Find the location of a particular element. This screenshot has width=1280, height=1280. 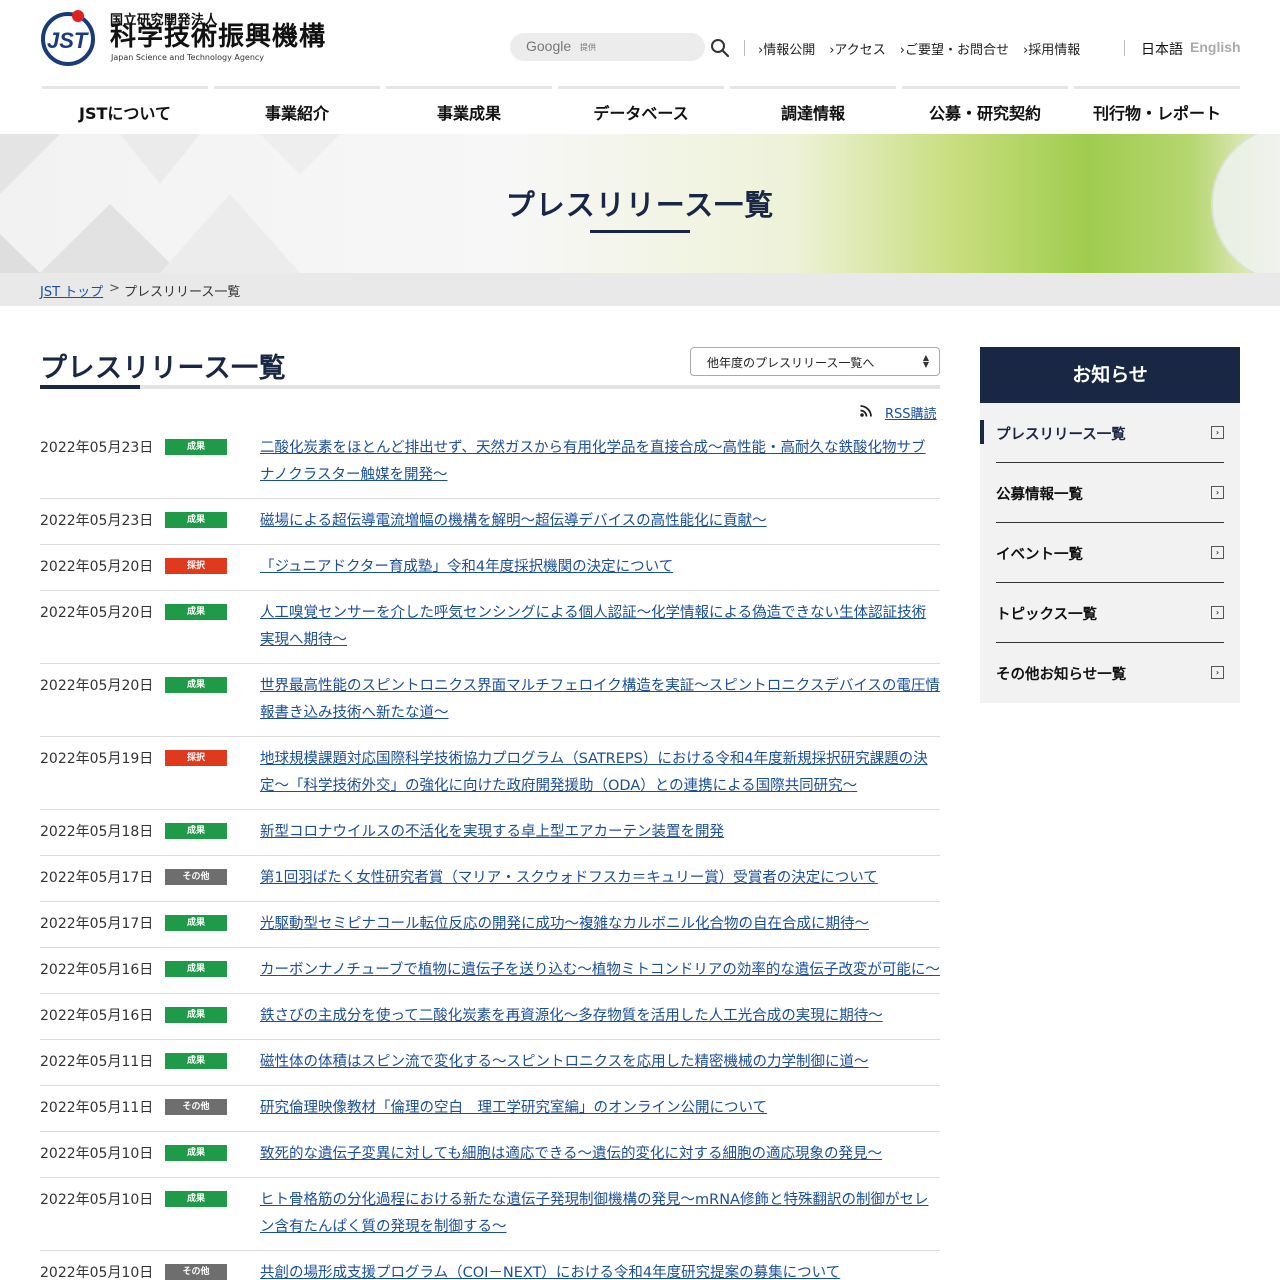

search-provided-label: 提供 is located at coordinates (588, 47).